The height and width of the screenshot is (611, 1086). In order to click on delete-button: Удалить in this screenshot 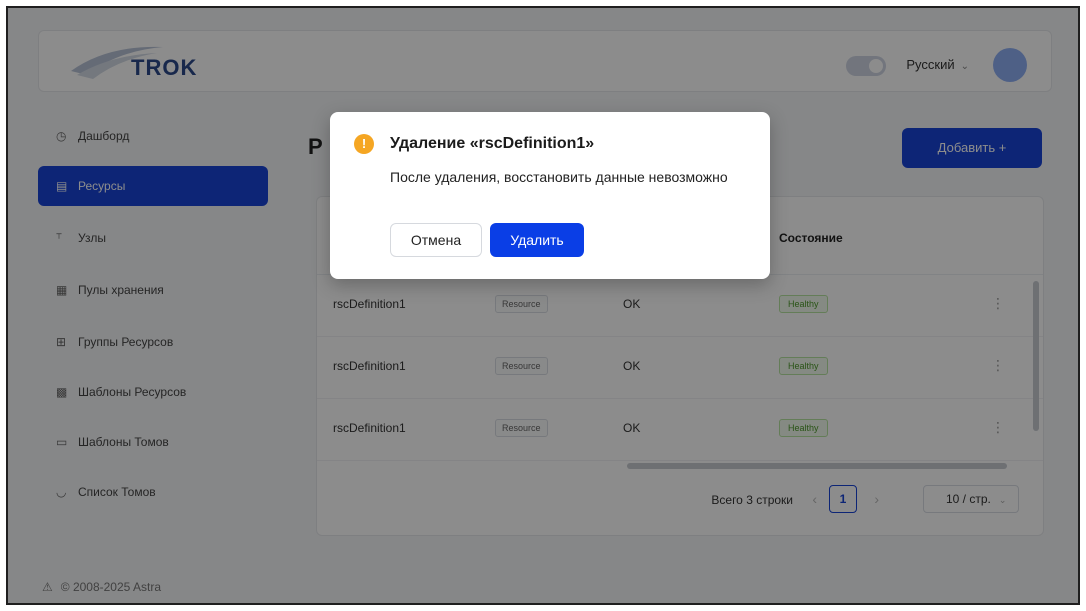, I will do `click(537, 240)`.